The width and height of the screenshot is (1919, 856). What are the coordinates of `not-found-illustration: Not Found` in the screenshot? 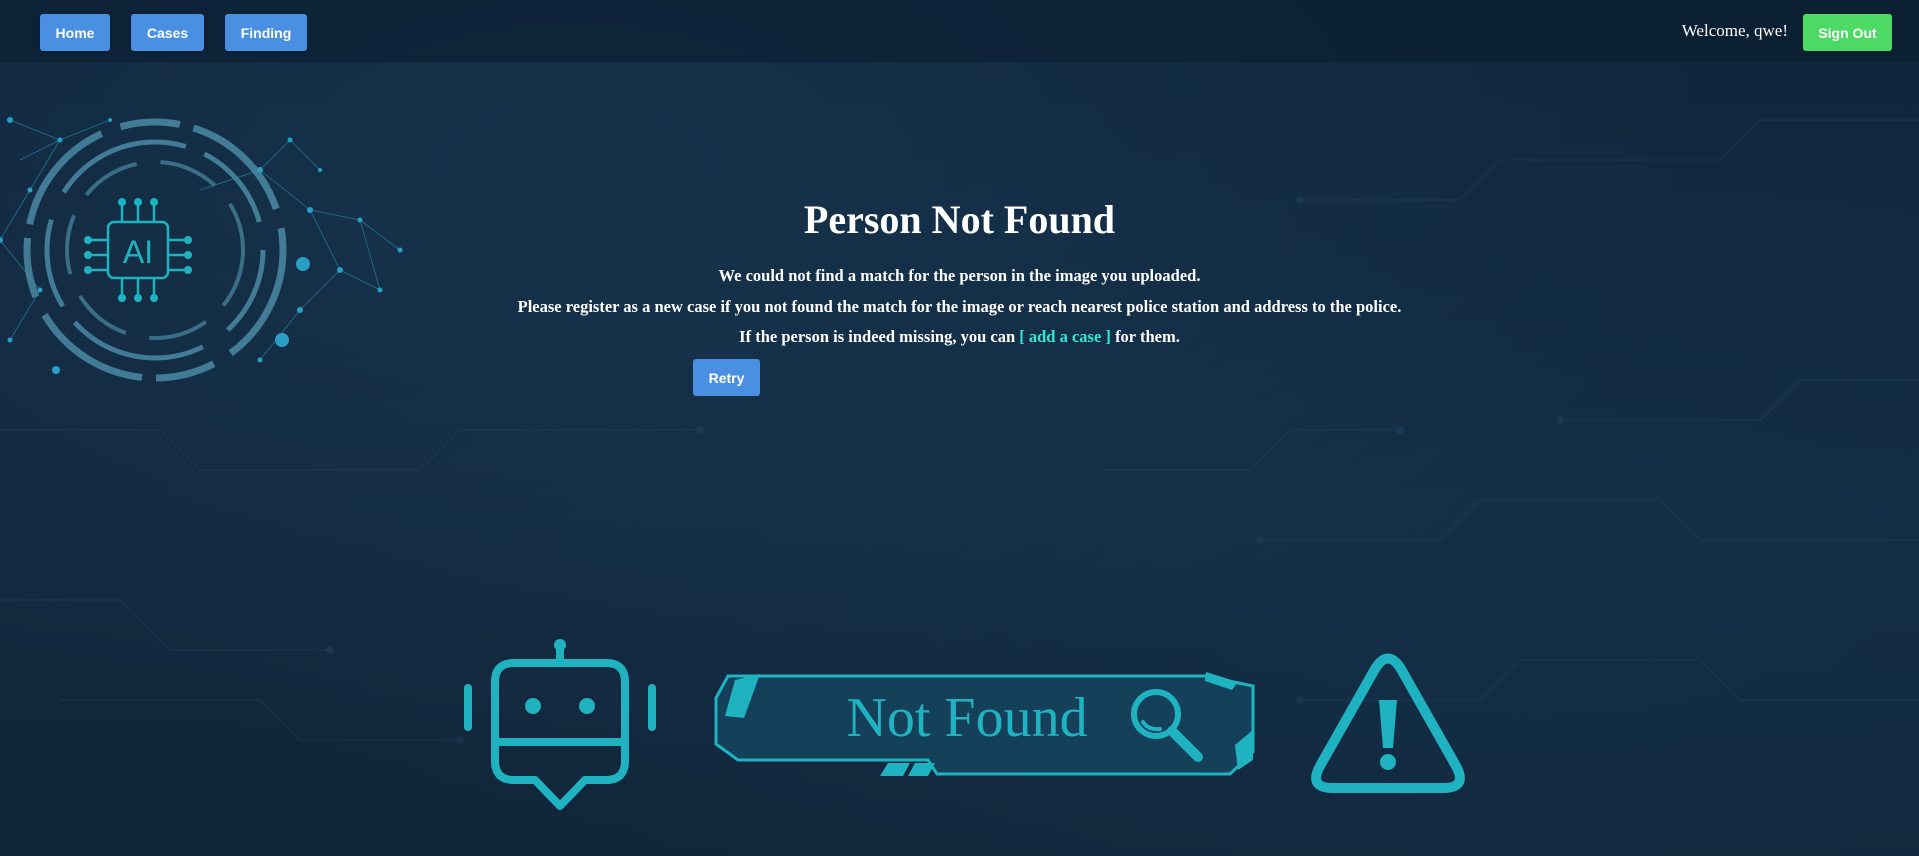 It's located at (964, 724).